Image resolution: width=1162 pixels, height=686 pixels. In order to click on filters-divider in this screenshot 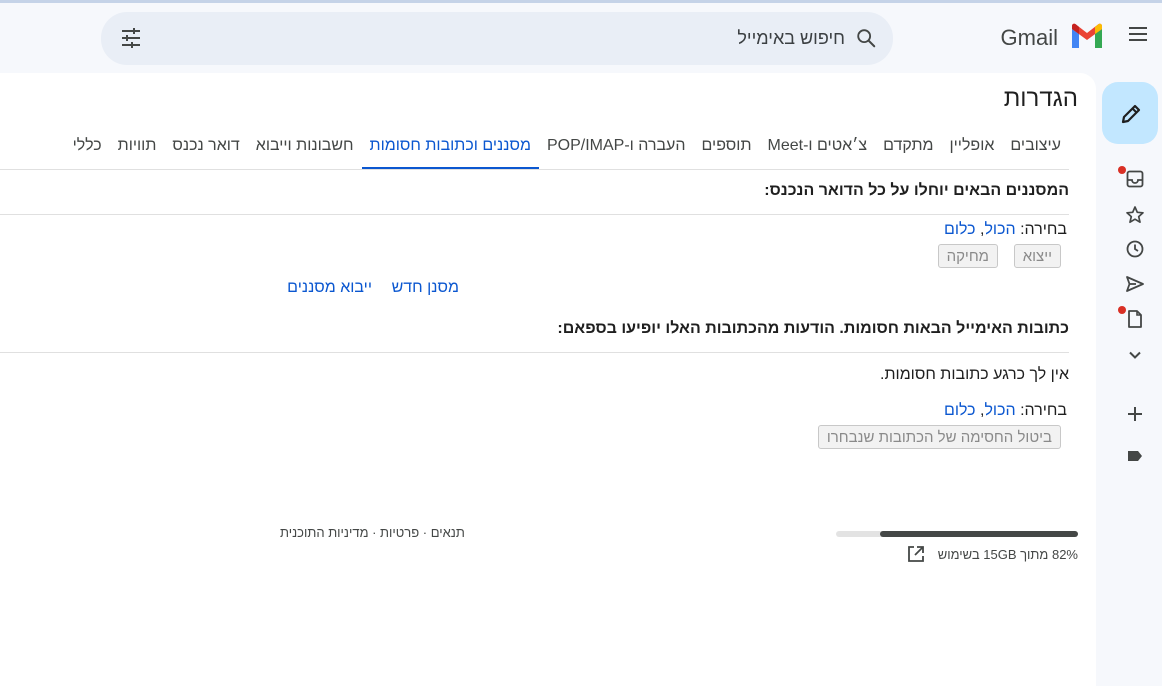, I will do `click(534, 214)`.